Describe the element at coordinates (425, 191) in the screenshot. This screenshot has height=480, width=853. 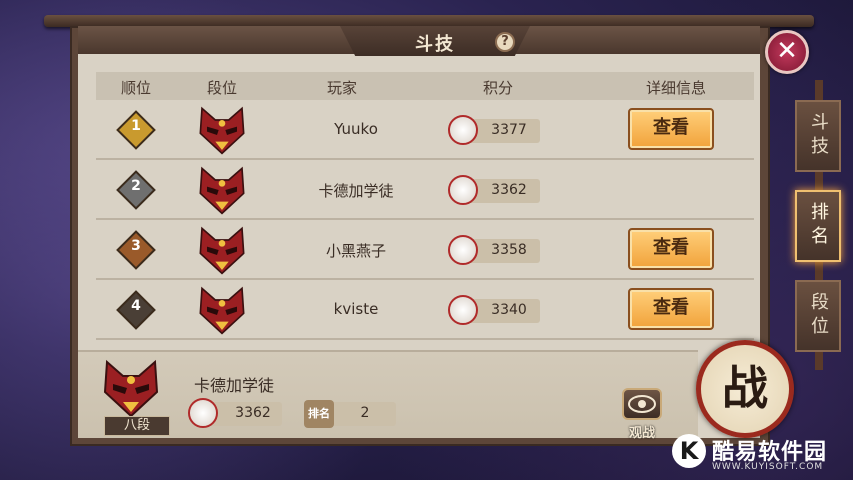
I see `ranking-row: 2 卡德加学徒 3362` at that location.